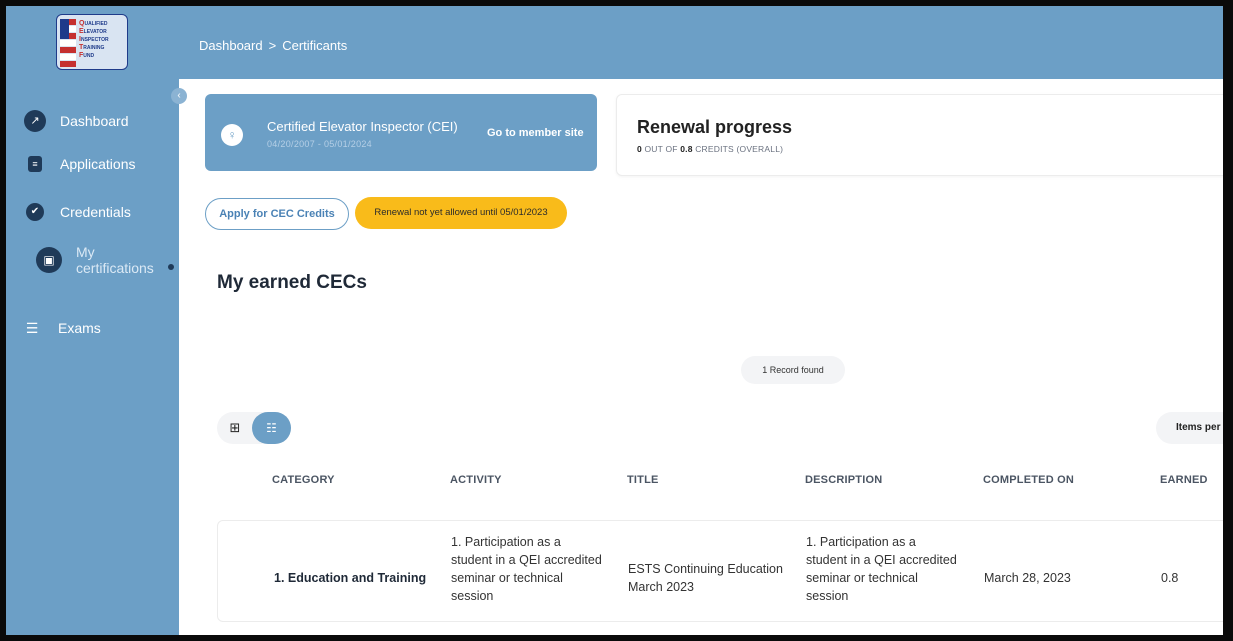  Describe the element at coordinates (32, 328) in the screenshot. I see `list-edit-icon: ☰` at that location.